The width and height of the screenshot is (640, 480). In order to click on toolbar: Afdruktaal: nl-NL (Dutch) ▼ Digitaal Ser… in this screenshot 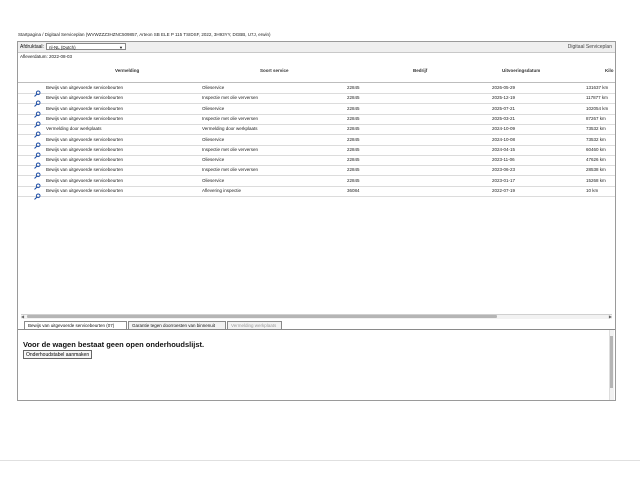, I will do `click(316, 47)`.